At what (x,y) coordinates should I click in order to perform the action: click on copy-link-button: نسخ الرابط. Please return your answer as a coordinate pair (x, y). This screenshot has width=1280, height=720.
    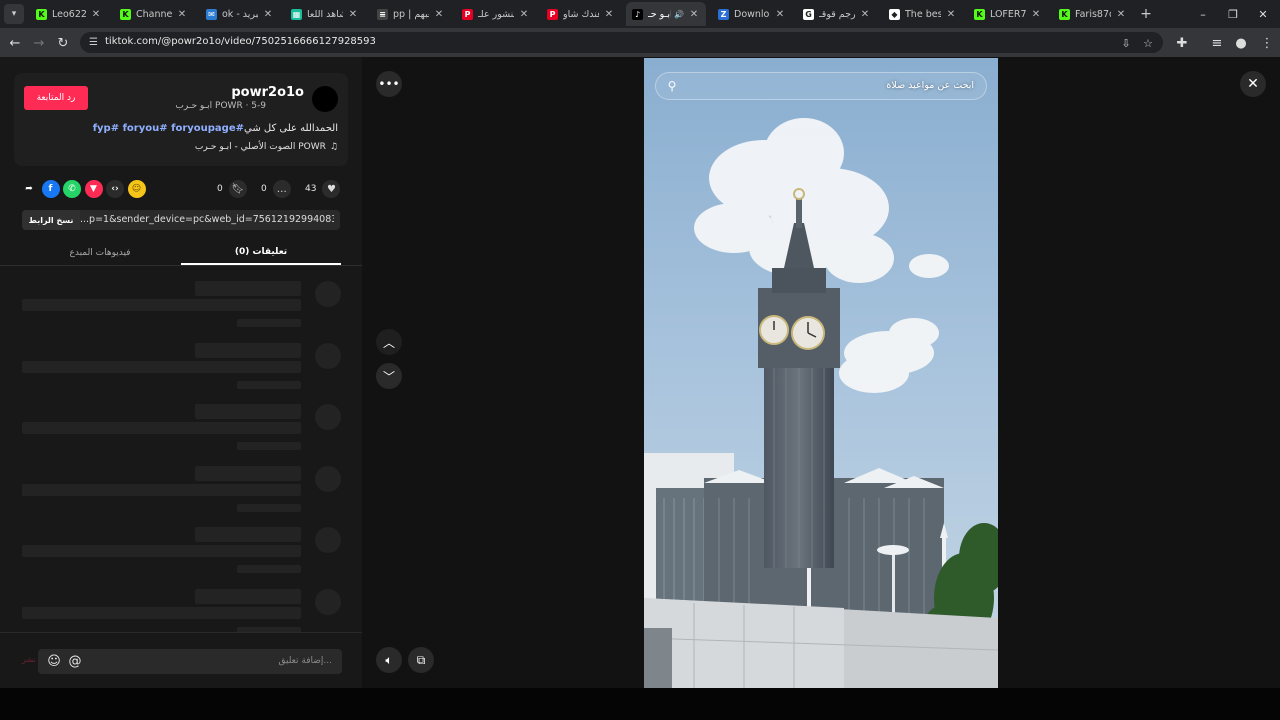
    Looking at the image, I should click on (51, 220).